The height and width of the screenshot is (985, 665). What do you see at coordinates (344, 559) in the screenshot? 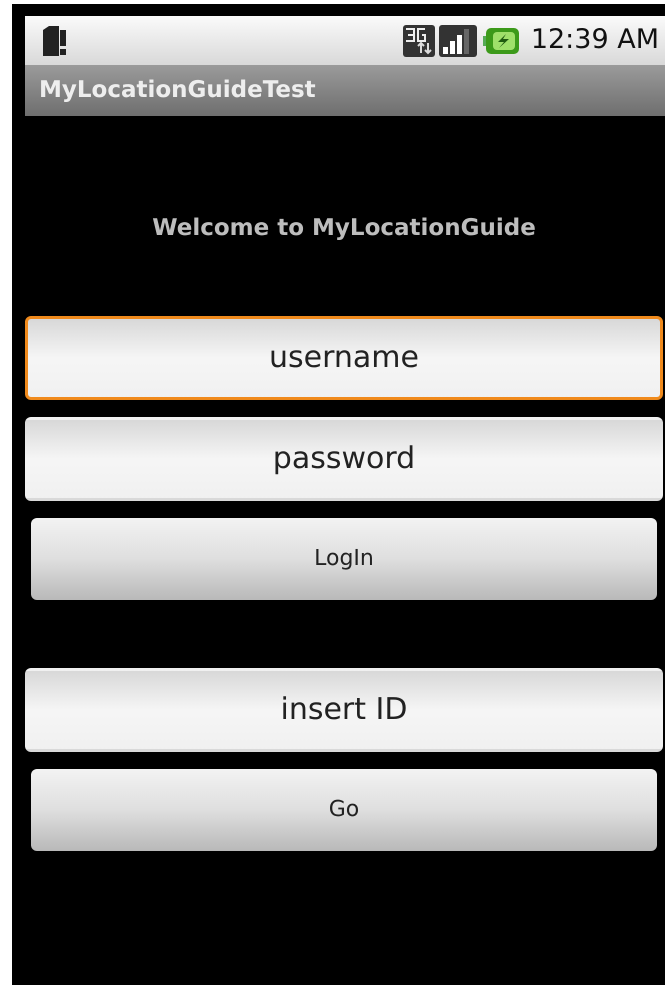
I see `text-button: LogIn` at bounding box center [344, 559].